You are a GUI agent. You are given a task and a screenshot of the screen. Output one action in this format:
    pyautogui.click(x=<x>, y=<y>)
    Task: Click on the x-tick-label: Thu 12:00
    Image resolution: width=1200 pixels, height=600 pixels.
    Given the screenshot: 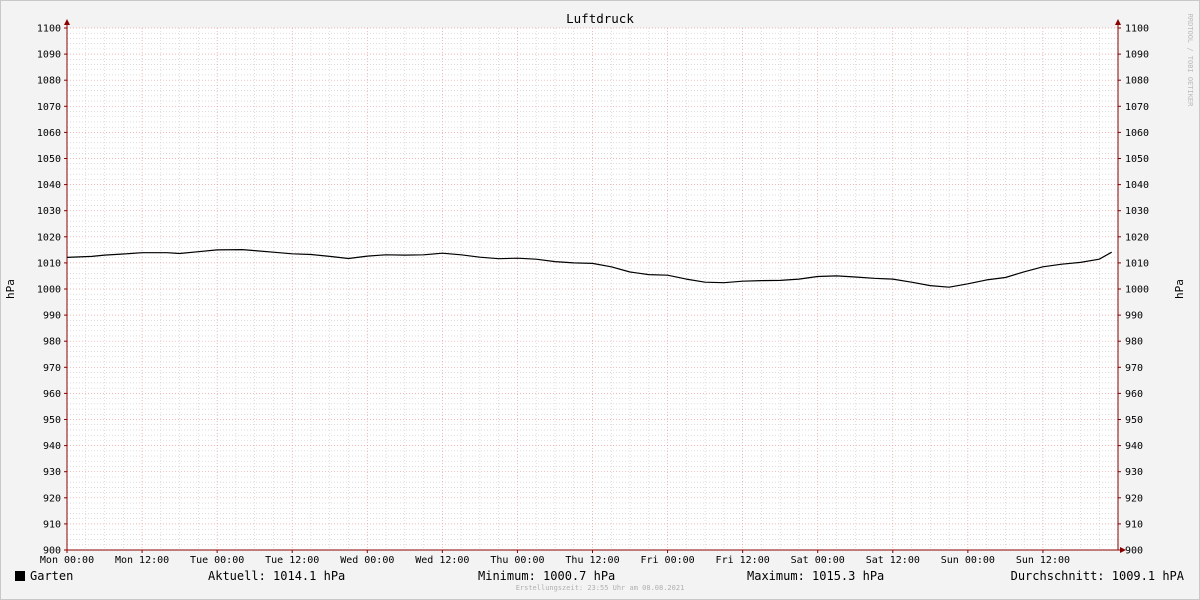 What is the action you would take?
    pyautogui.click(x=592, y=560)
    